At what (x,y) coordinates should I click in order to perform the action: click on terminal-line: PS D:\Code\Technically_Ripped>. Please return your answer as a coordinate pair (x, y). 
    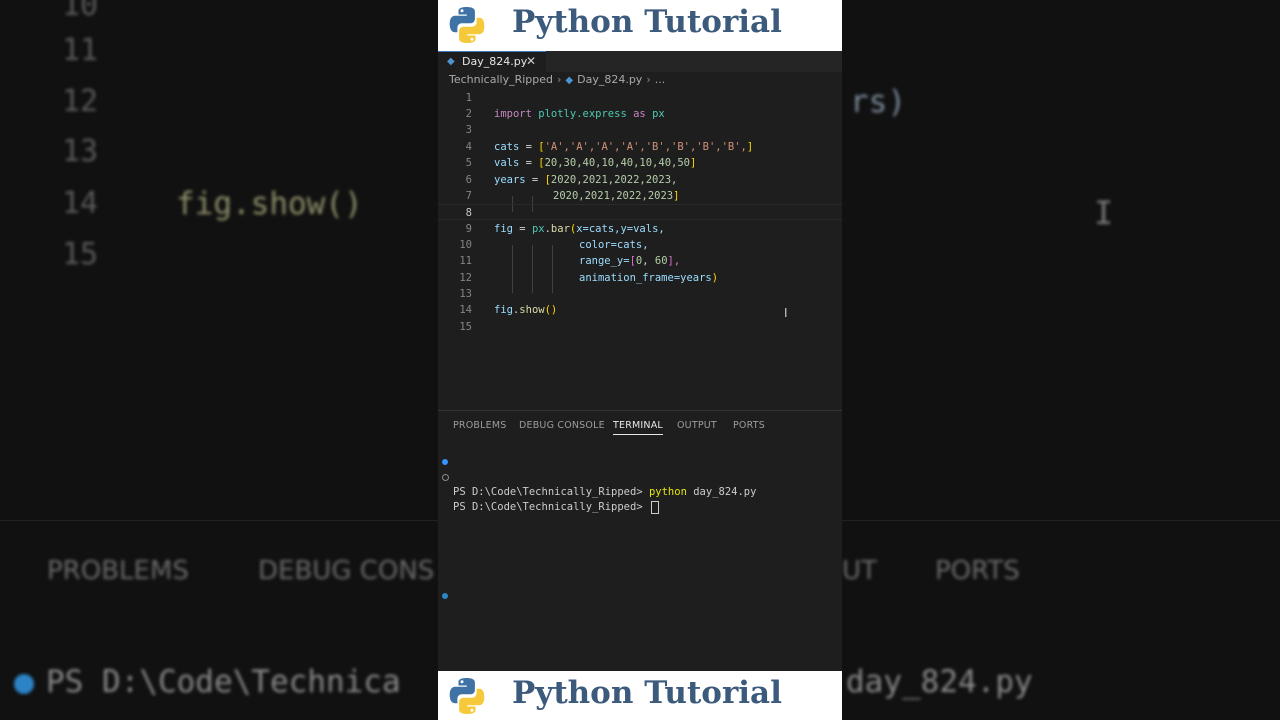
    Looking at the image, I should click on (640, 492).